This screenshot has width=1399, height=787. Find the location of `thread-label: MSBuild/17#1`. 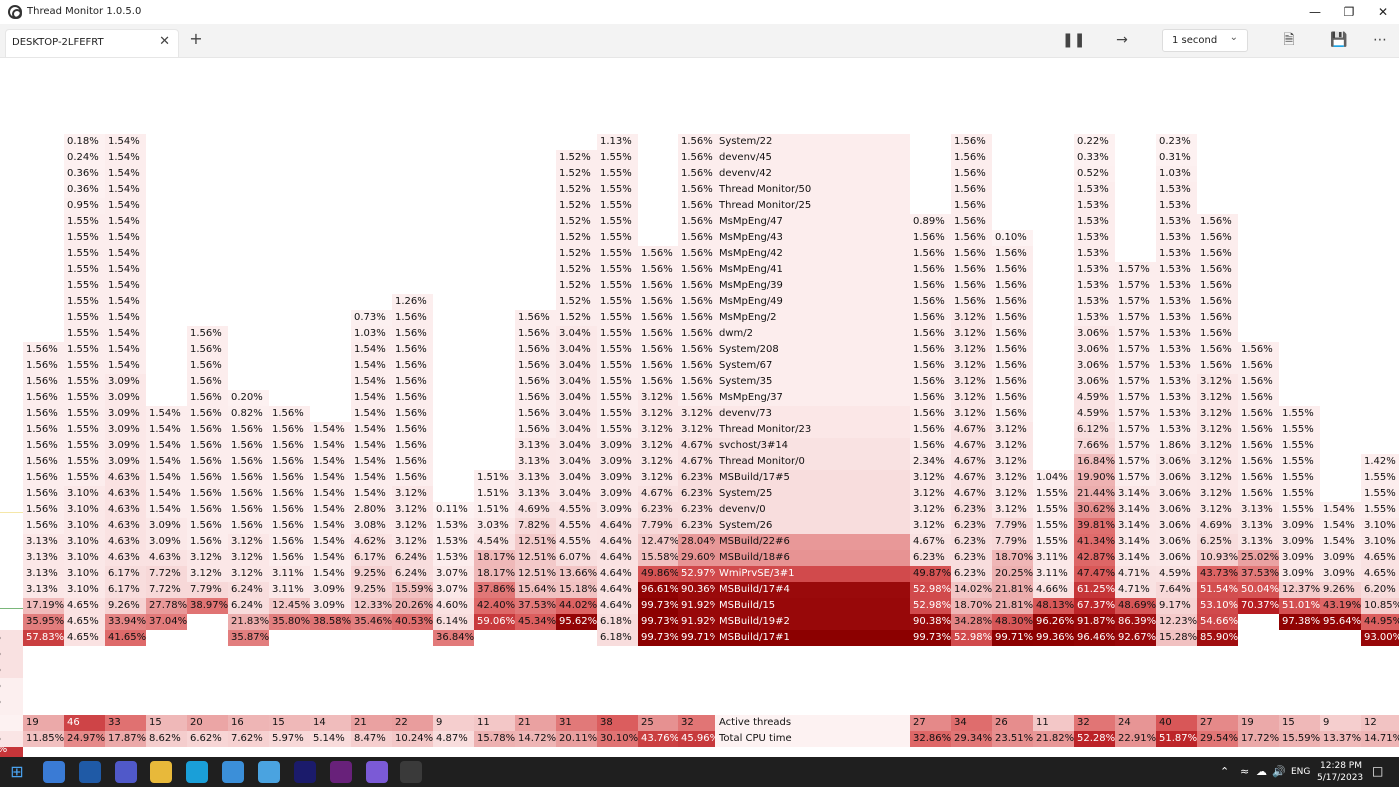

thread-label: MSBuild/17#1 is located at coordinates (812, 638).